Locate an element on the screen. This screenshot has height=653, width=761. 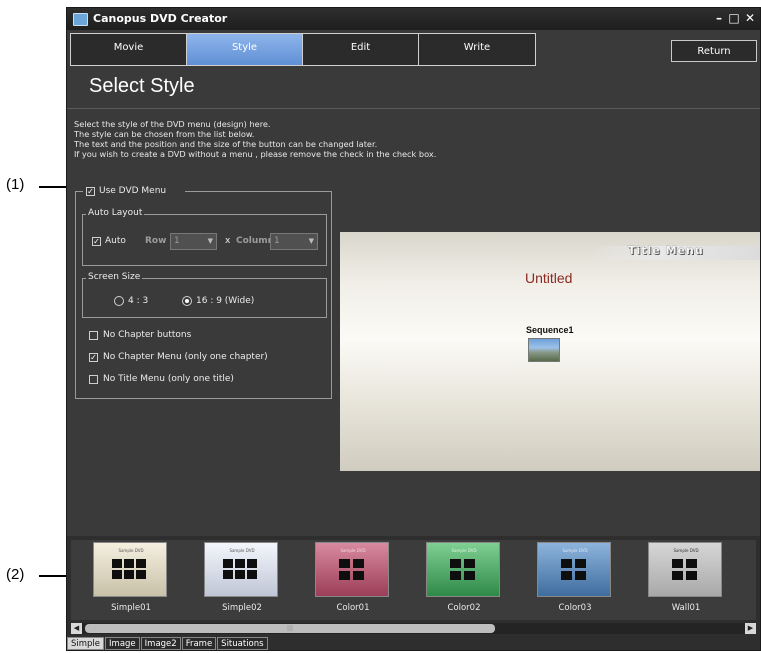
no-chapter-menu-checkbox: ✓ is located at coordinates (93, 357).